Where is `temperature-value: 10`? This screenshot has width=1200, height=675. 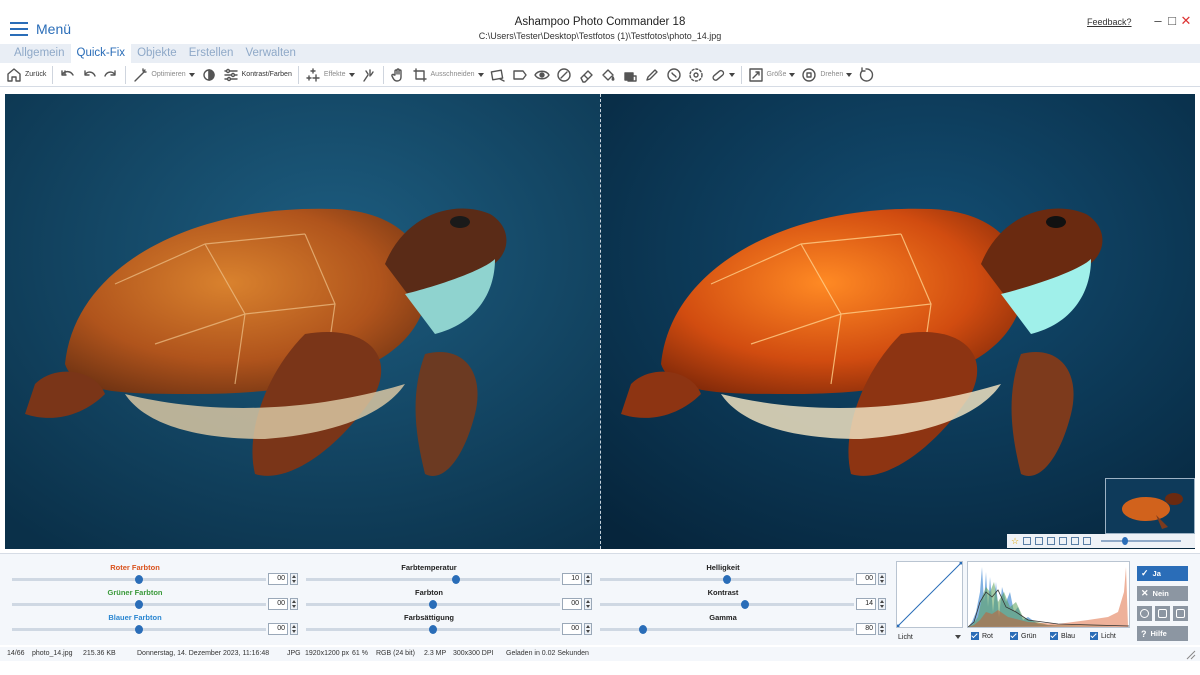 temperature-value: 10 is located at coordinates (572, 579).